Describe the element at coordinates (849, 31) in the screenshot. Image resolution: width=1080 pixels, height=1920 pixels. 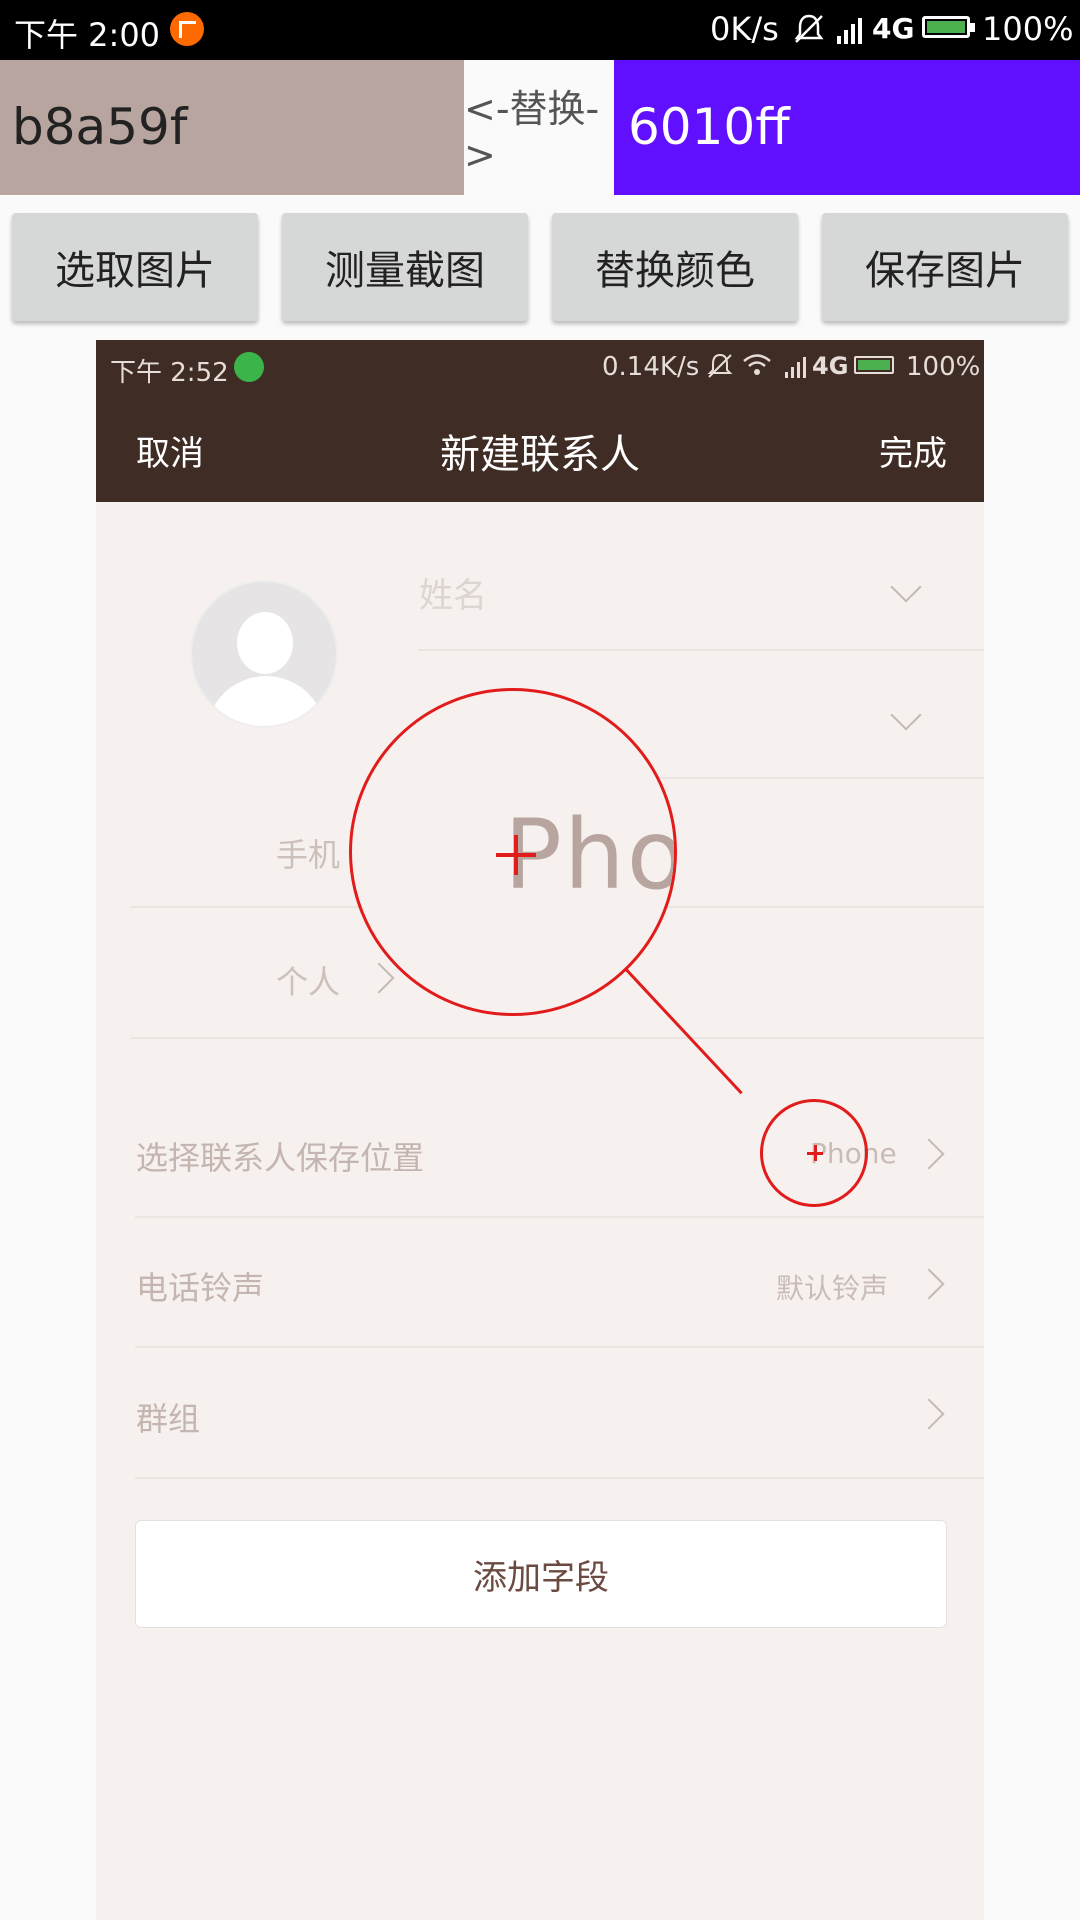
I see `signal-icon` at that location.